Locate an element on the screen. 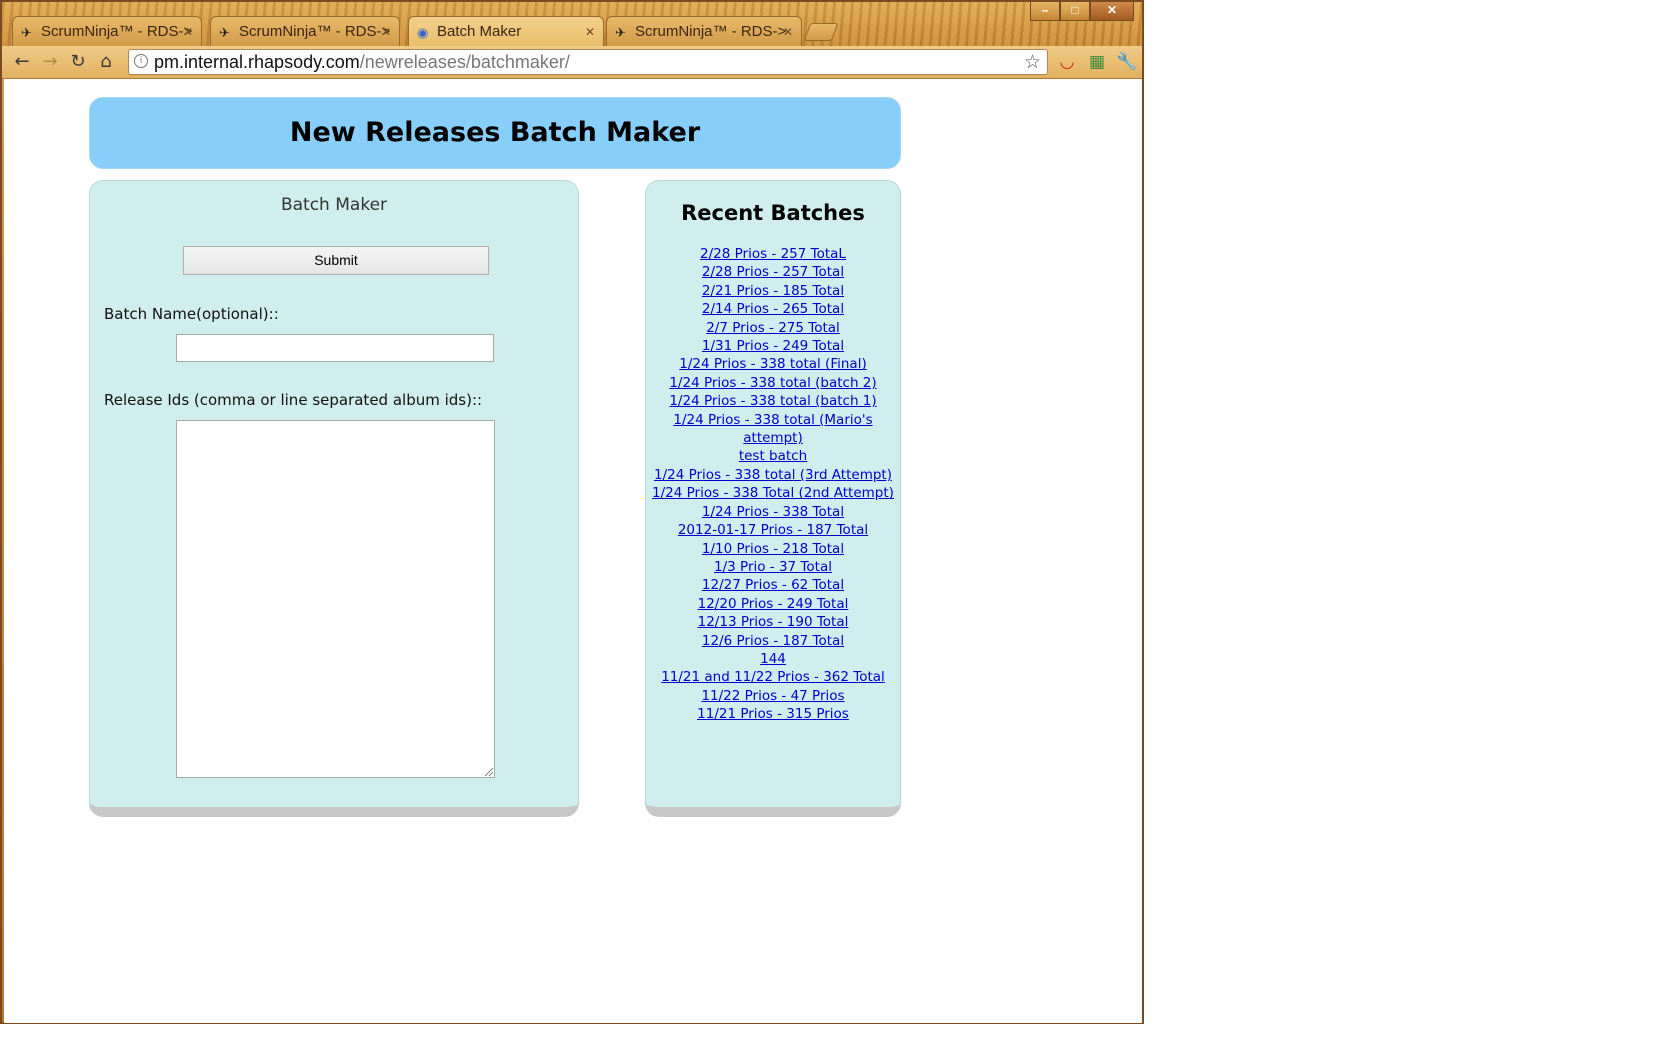  back-icon: ← is located at coordinates (22, 62).